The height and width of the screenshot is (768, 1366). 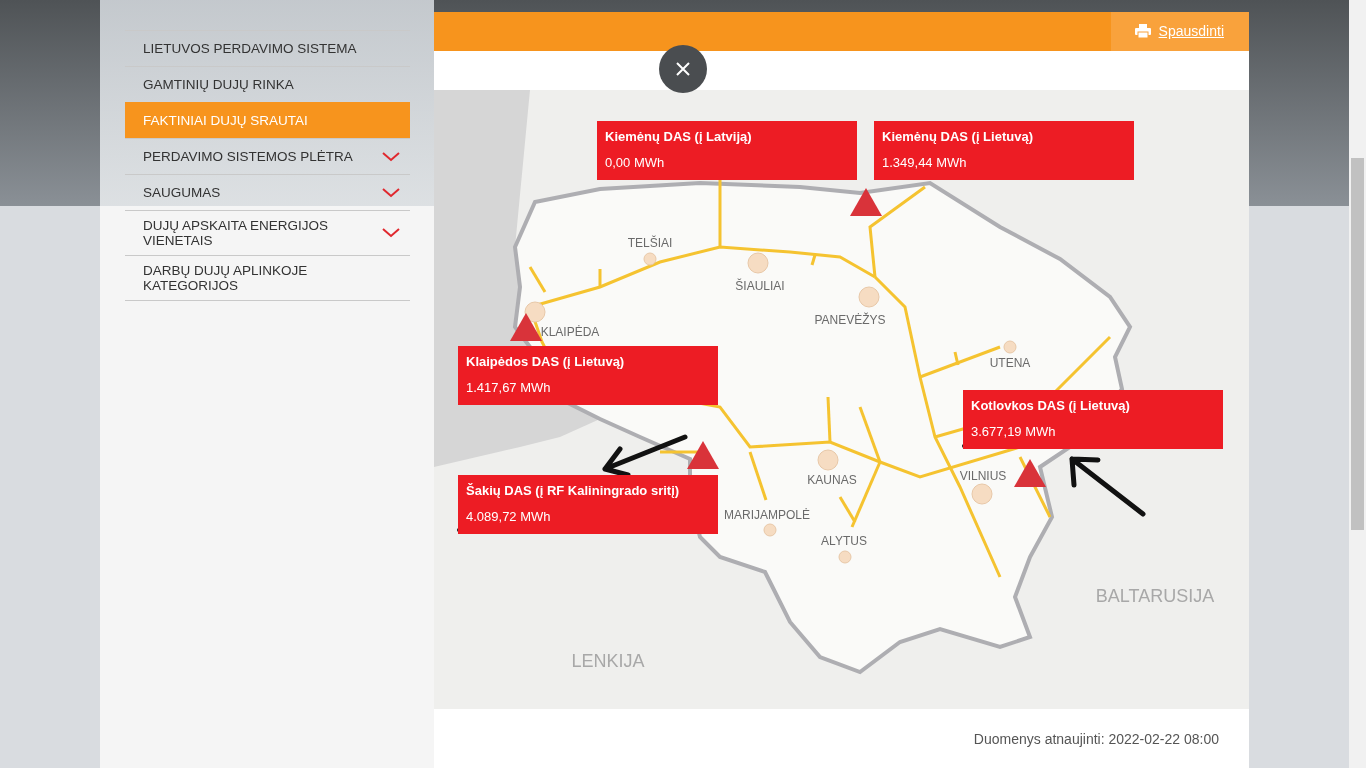 I want to click on station-value: 0,00 MWh, so click(x=635, y=163).